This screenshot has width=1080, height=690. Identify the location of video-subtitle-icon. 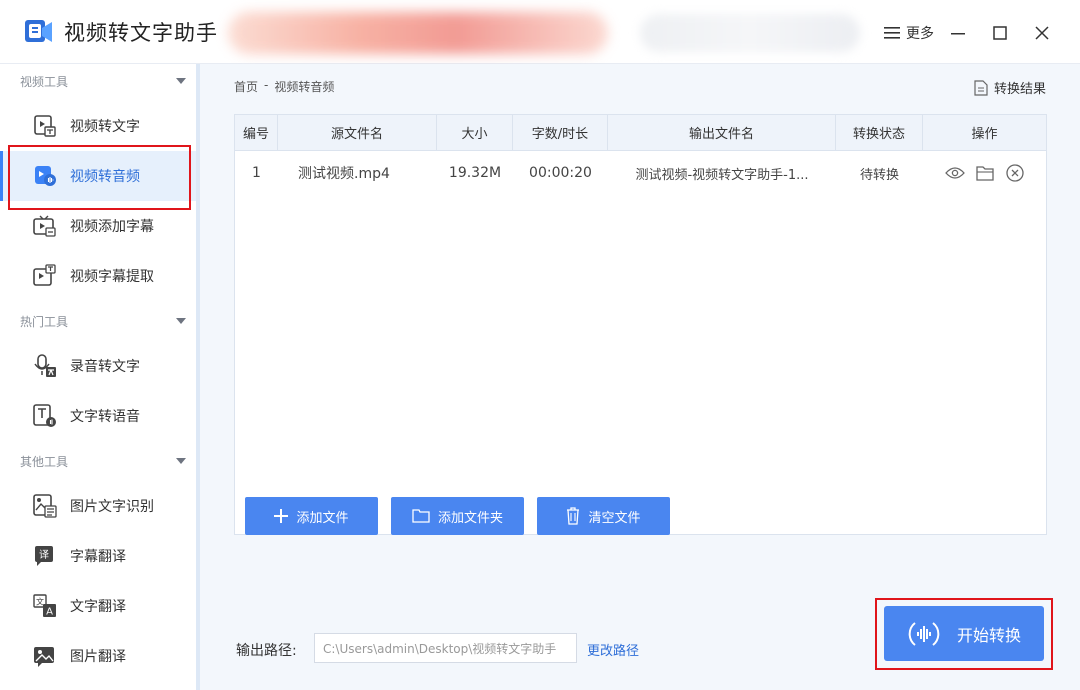
(45, 226).